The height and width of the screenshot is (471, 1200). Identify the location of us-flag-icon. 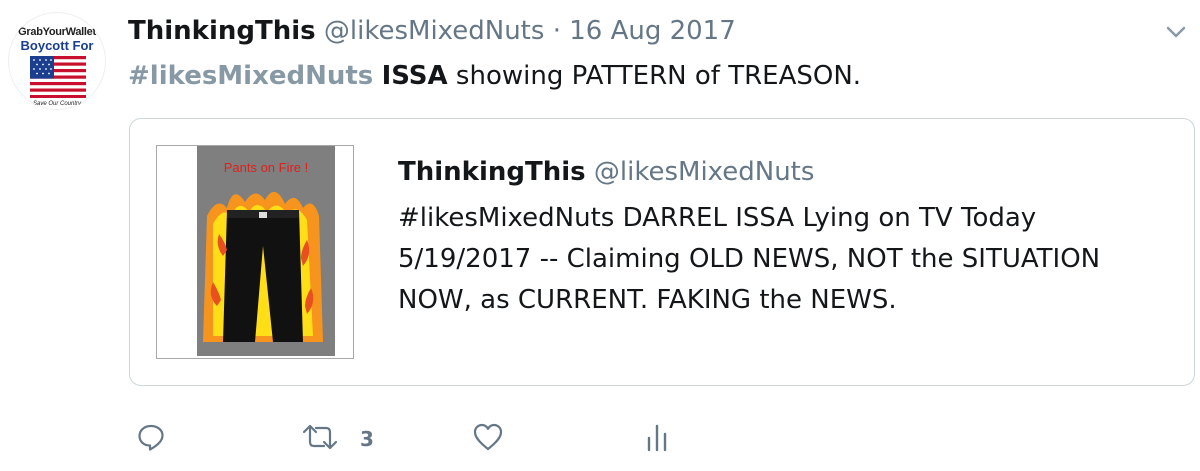
(58, 77).